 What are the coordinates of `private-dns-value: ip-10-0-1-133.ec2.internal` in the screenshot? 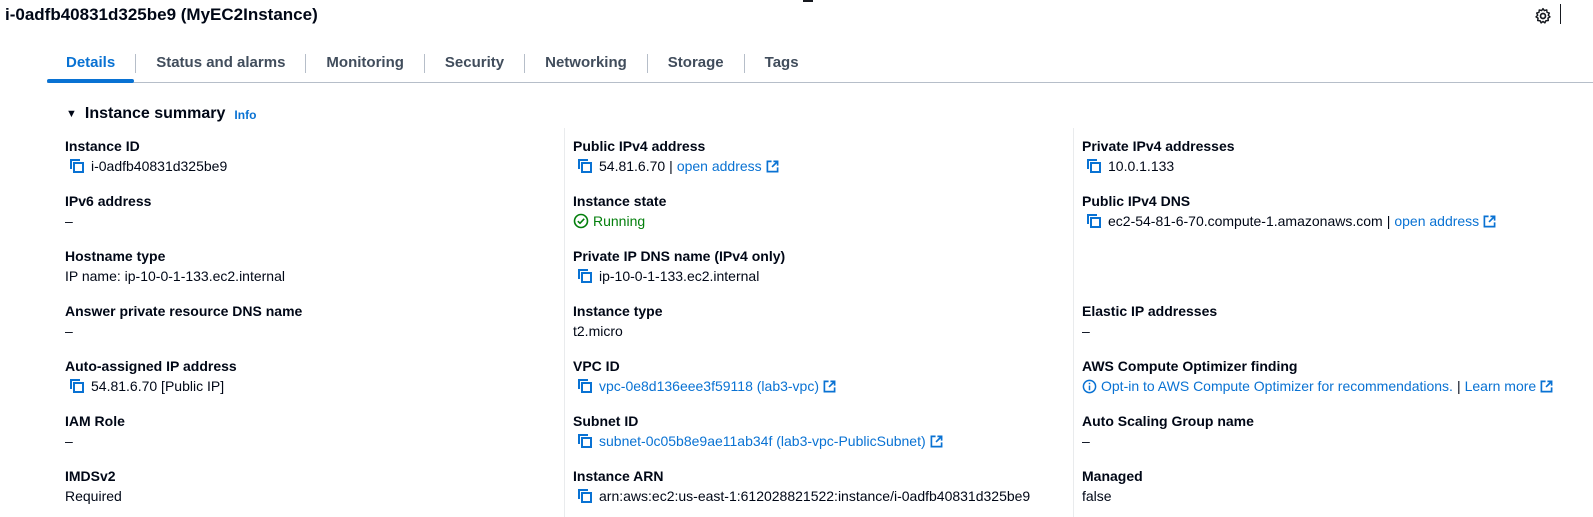 It's located at (679, 276).